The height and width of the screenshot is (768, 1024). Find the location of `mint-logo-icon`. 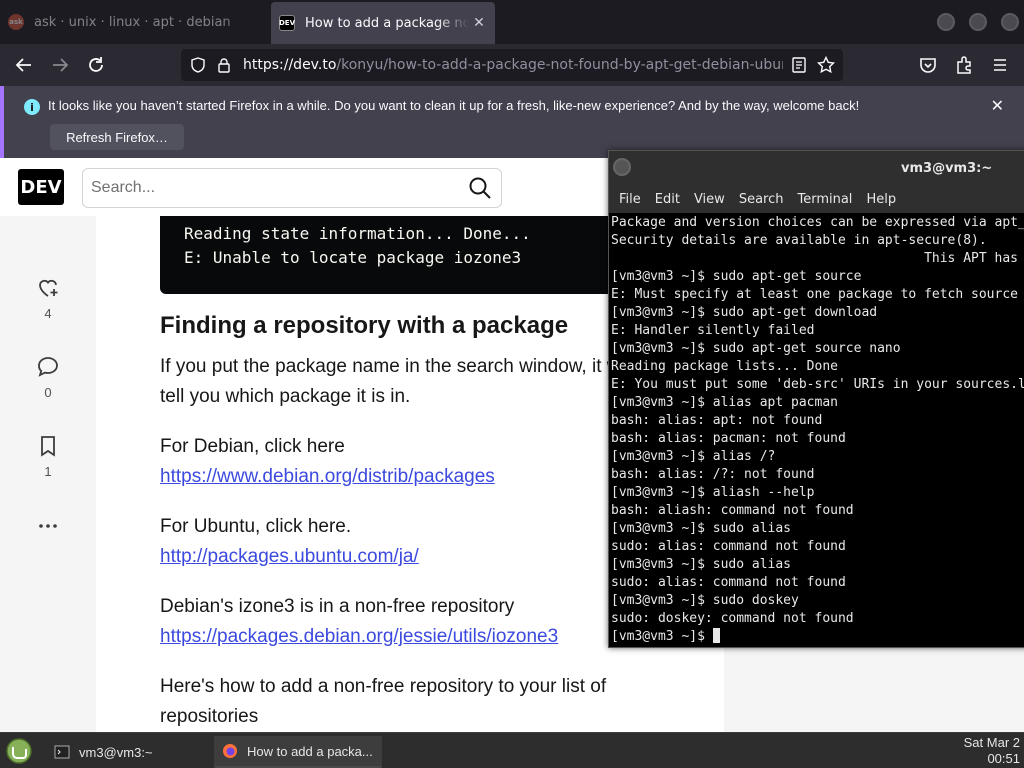

mint-logo-icon is located at coordinates (19, 751).